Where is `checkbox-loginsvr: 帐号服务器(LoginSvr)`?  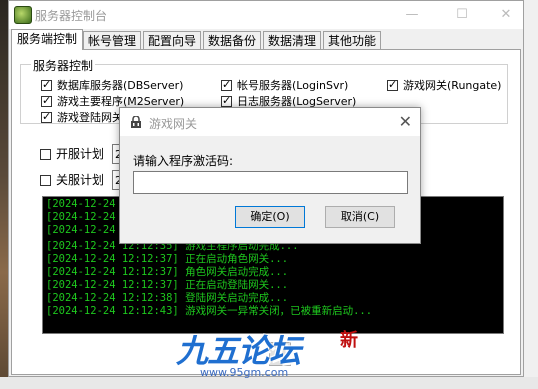
checkbox-loginsvr: 帐号服务器(LoginSvr) is located at coordinates (285, 85).